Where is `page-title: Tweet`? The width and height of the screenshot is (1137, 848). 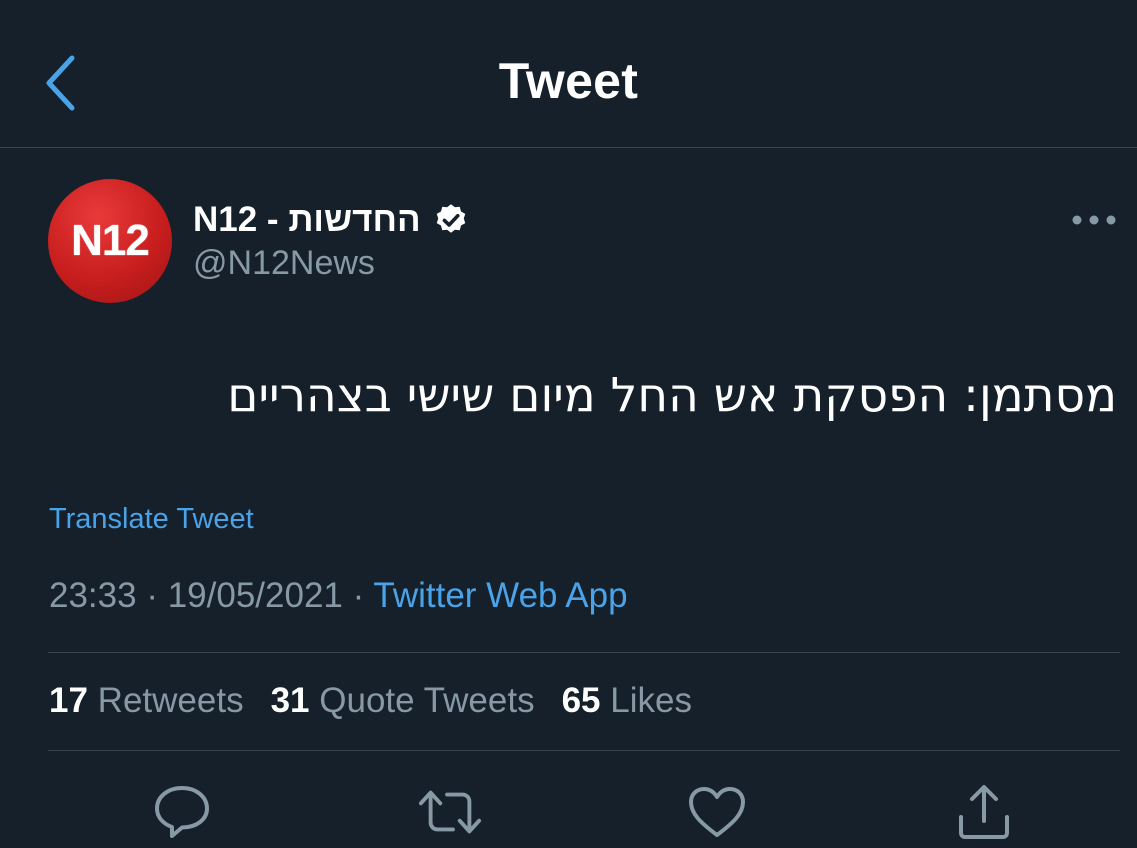 page-title: Tweet is located at coordinates (568, 81).